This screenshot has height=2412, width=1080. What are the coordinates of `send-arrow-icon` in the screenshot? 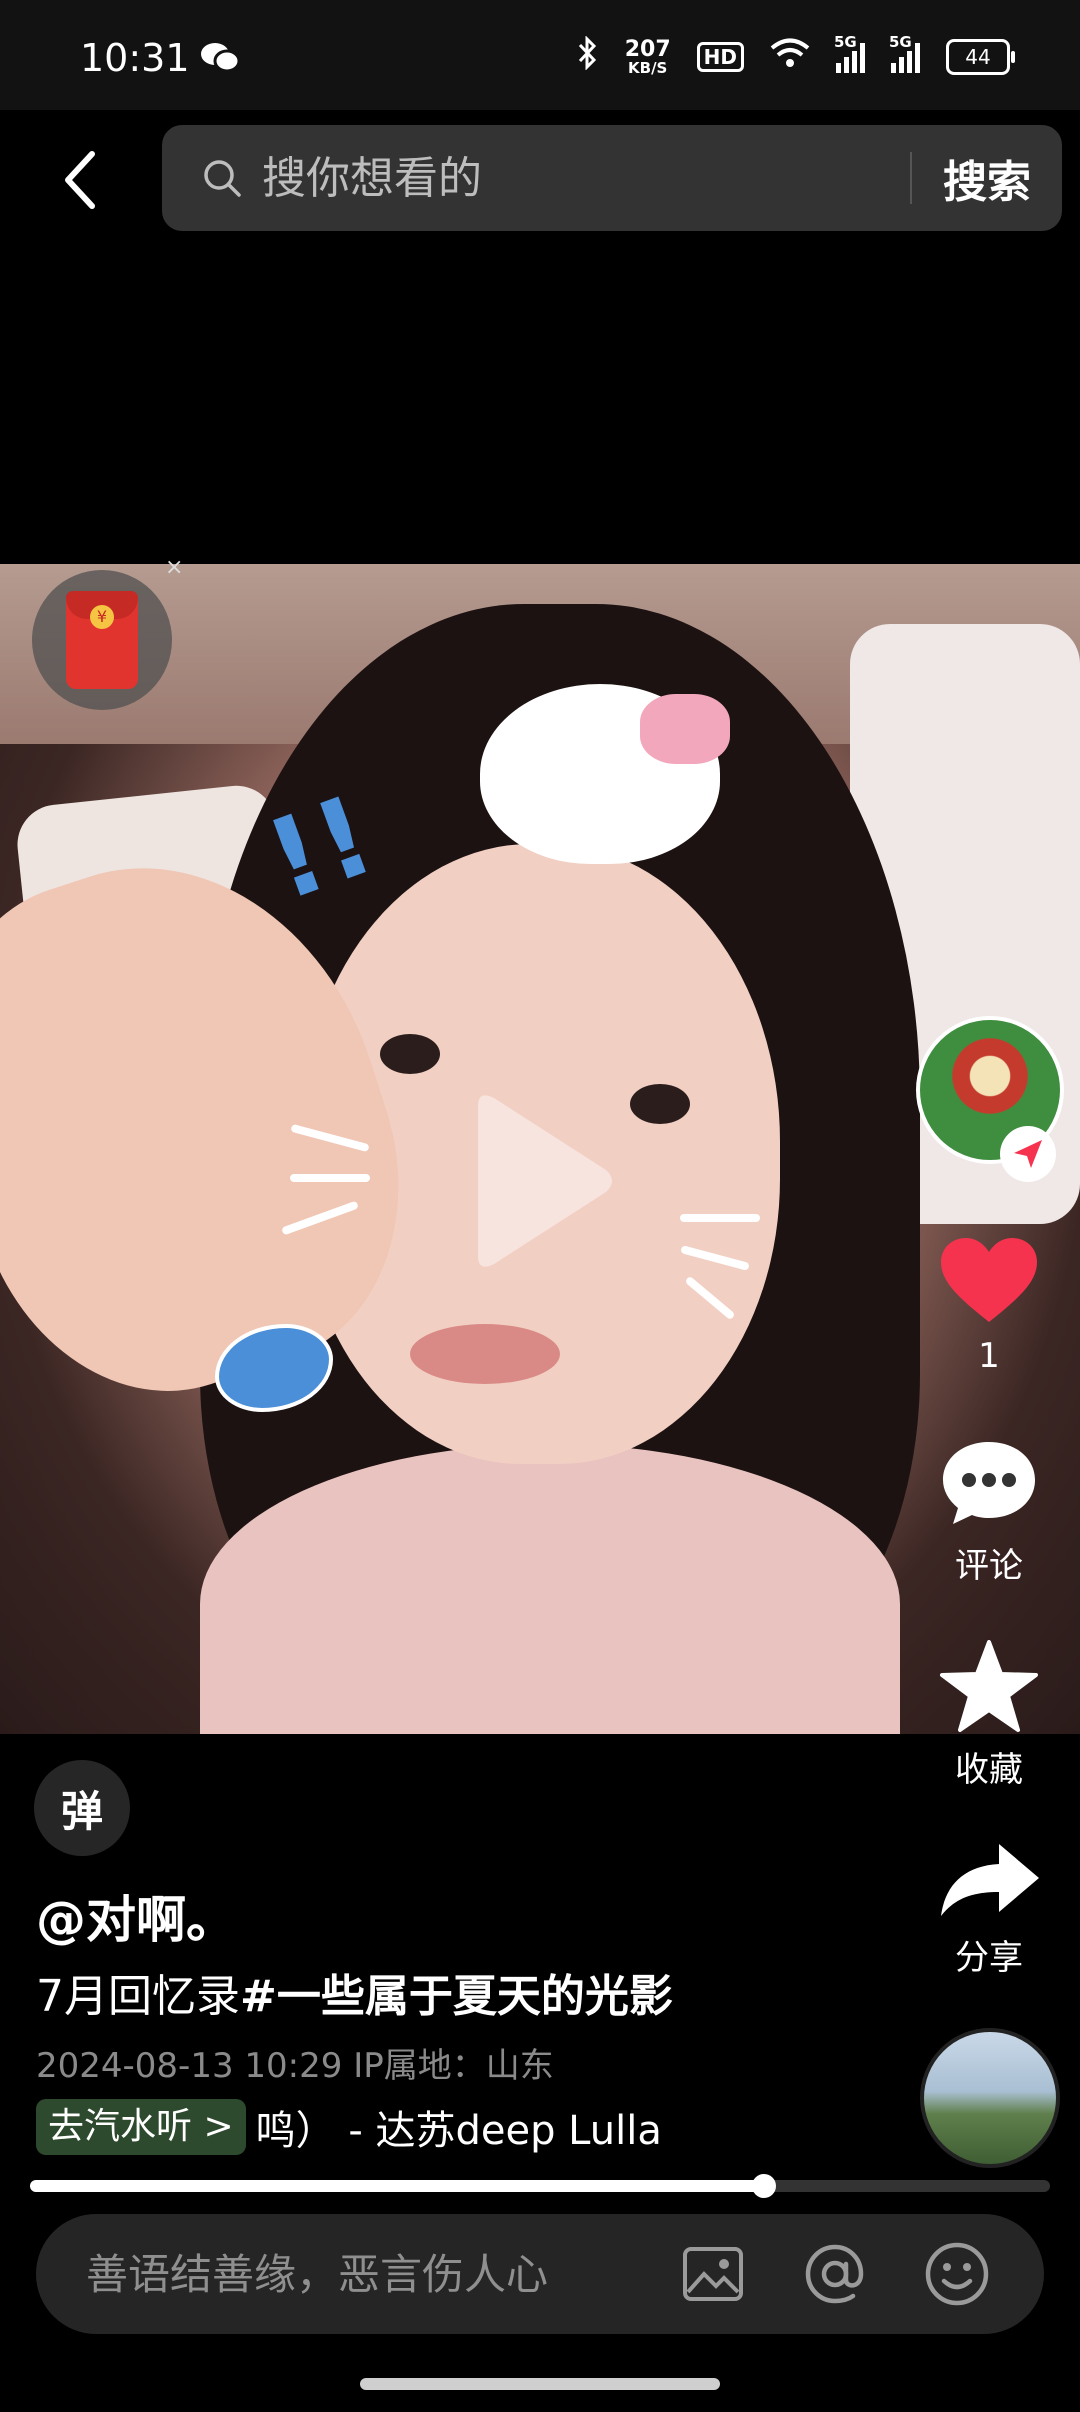 It's located at (1028, 1154).